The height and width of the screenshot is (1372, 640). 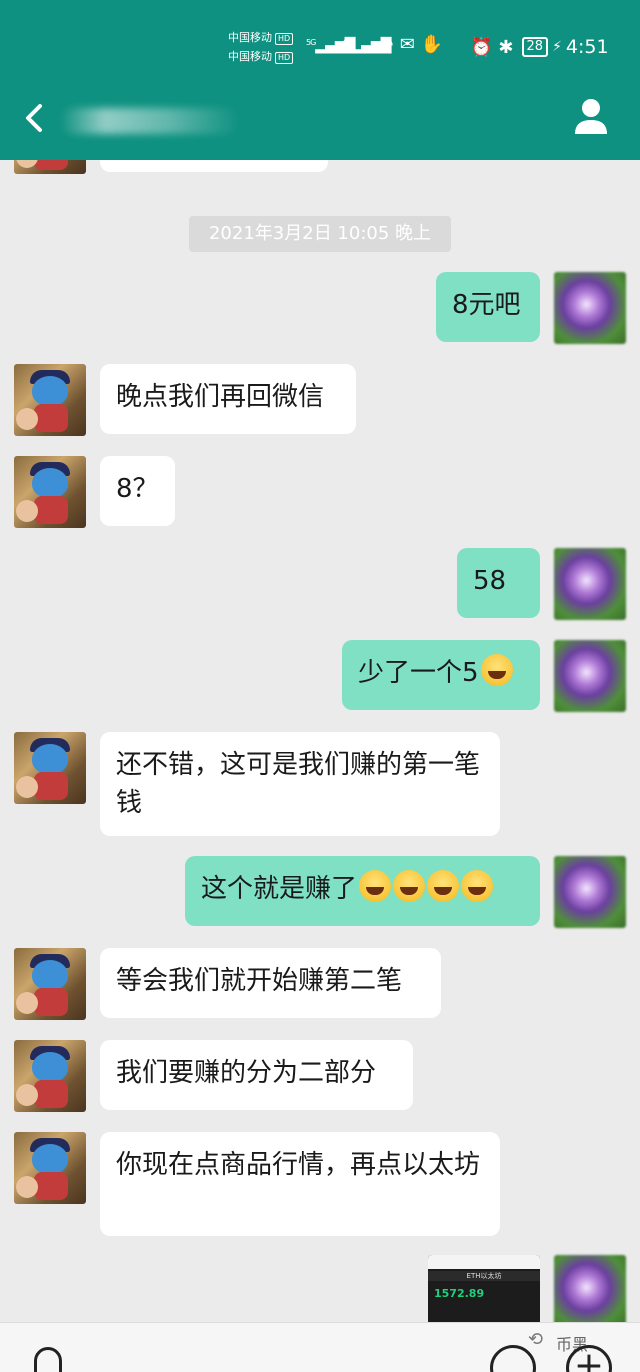 What do you see at coordinates (536, 1339) in the screenshot?
I see `wechat-watermark-icon: ⟲` at bounding box center [536, 1339].